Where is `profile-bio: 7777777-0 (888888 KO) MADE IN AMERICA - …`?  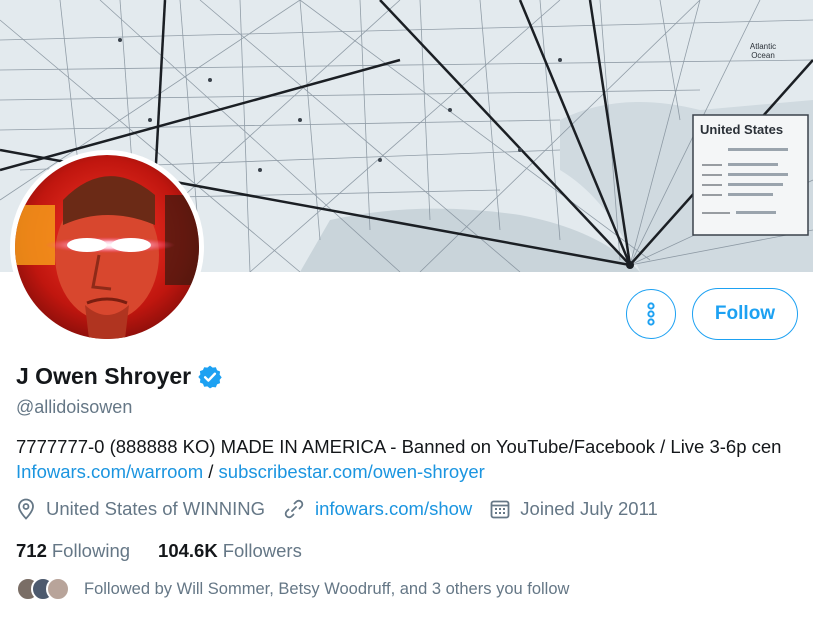
profile-bio: 7777777-0 (888888 KO) MADE IN AMERICA - … is located at coordinates (411, 459).